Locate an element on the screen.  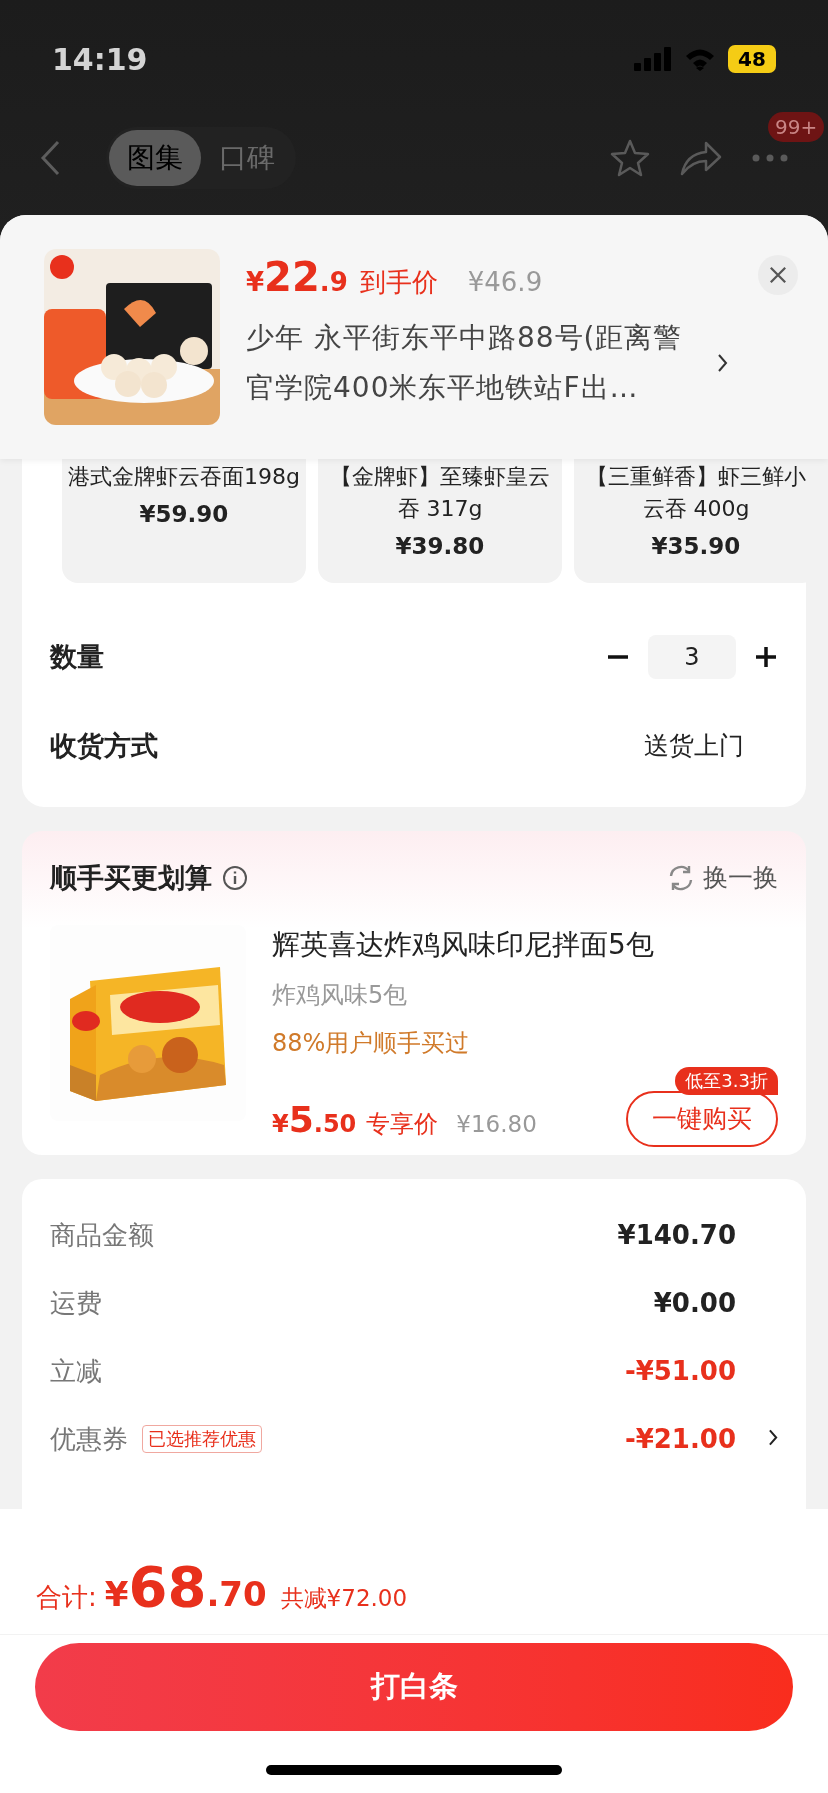
summary-value: ¥0.00 is located at coordinates (694, 1303).